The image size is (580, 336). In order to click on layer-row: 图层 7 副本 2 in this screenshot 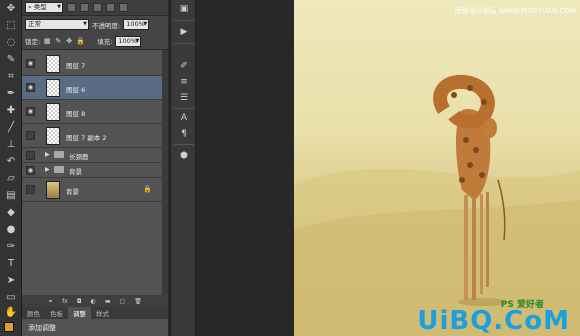, I will do `click(92, 136)`.